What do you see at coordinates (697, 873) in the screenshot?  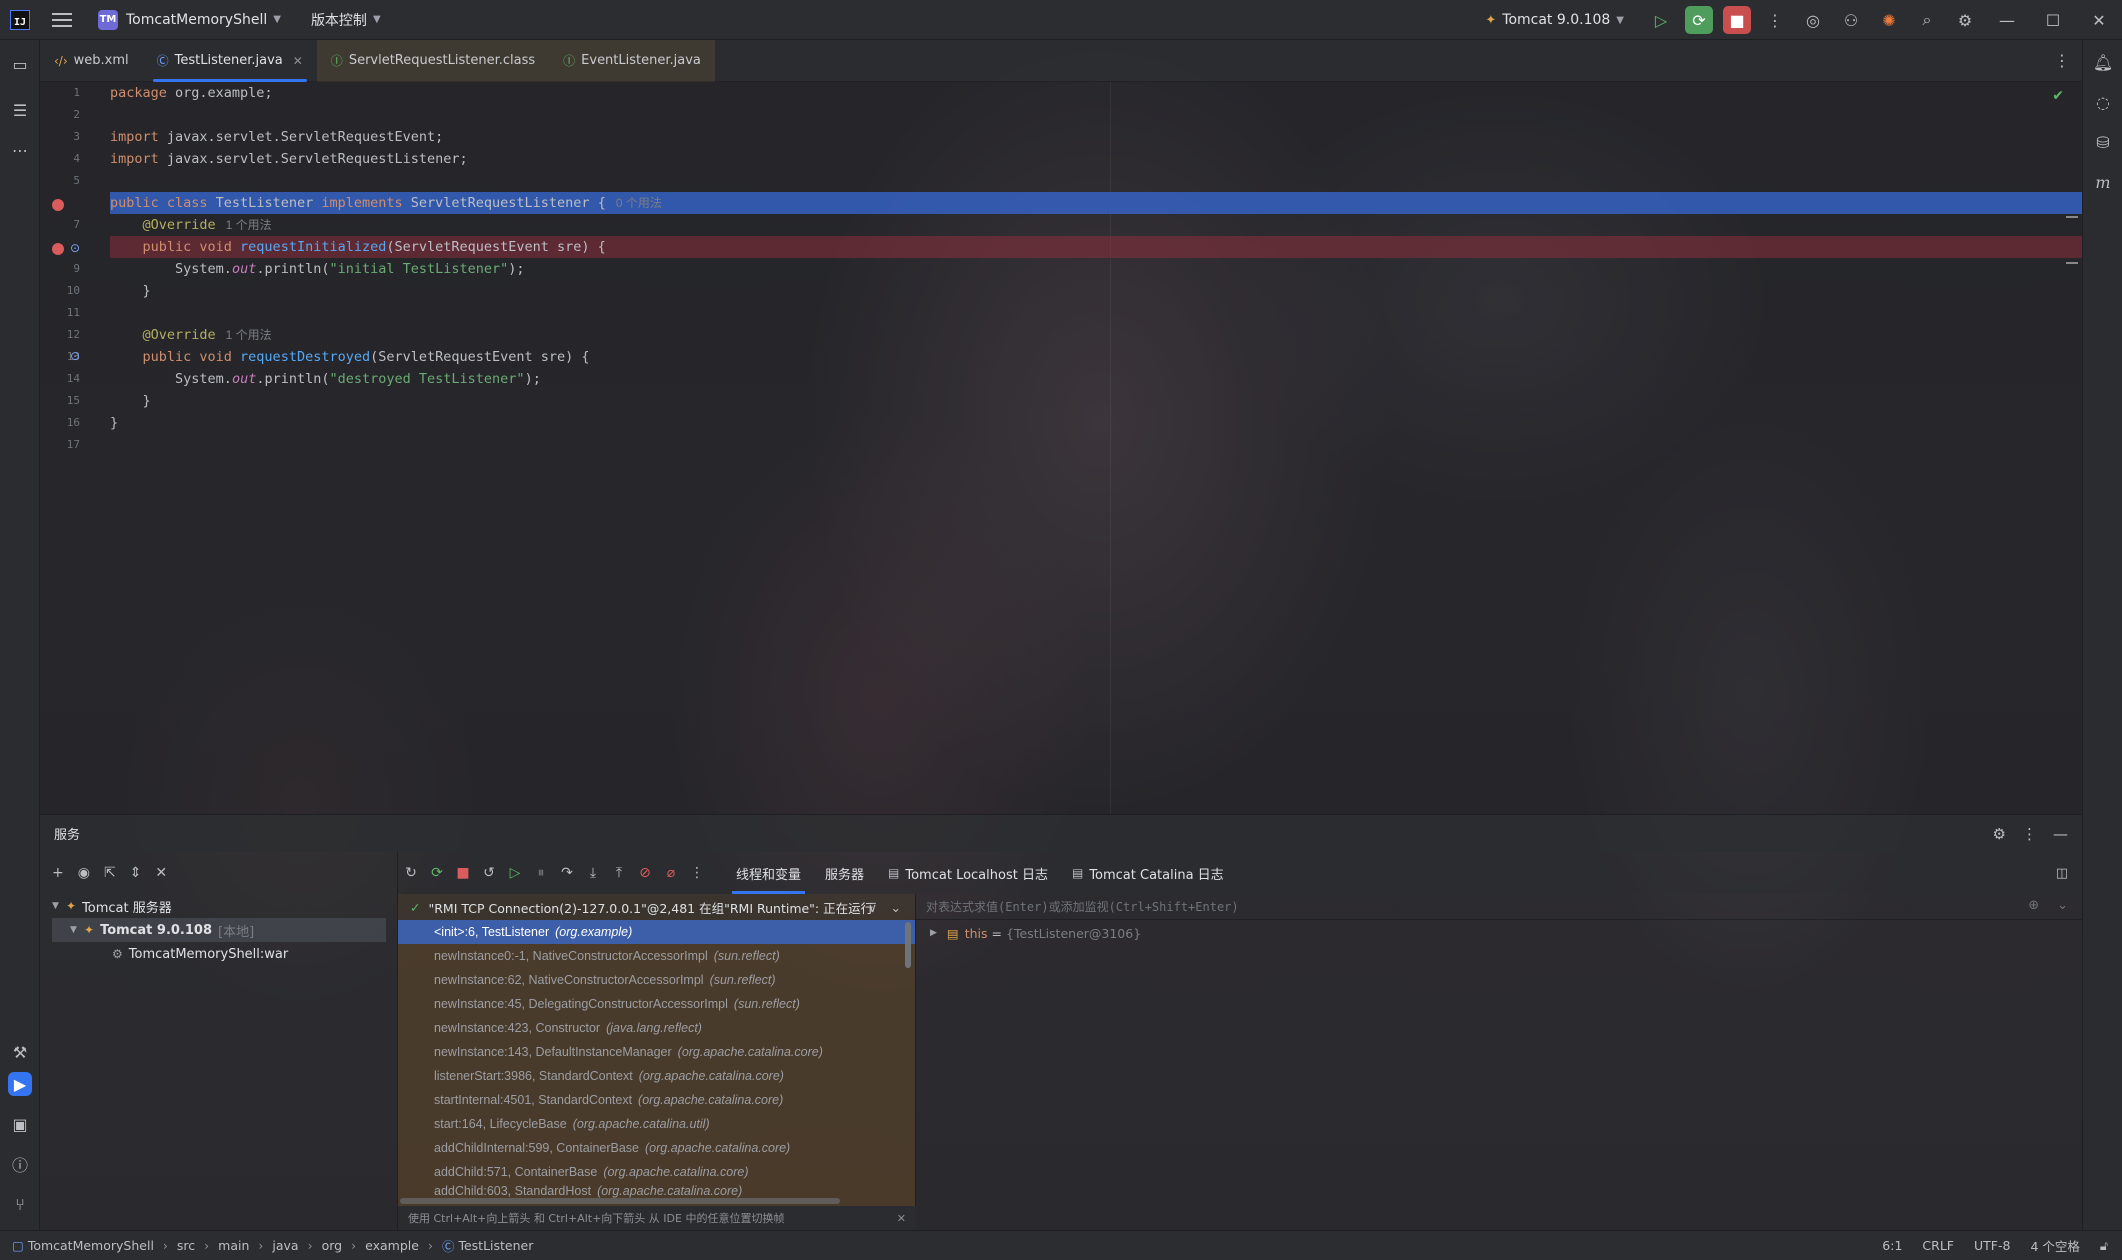 I see `more-icon: ⋮` at bounding box center [697, 873].